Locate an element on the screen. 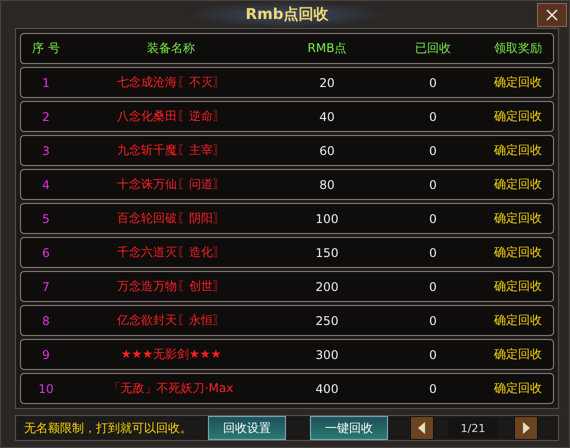 The height and width of the screenshot is (448, 570). column-header: 已回收 is located at coordinates (433, 48).